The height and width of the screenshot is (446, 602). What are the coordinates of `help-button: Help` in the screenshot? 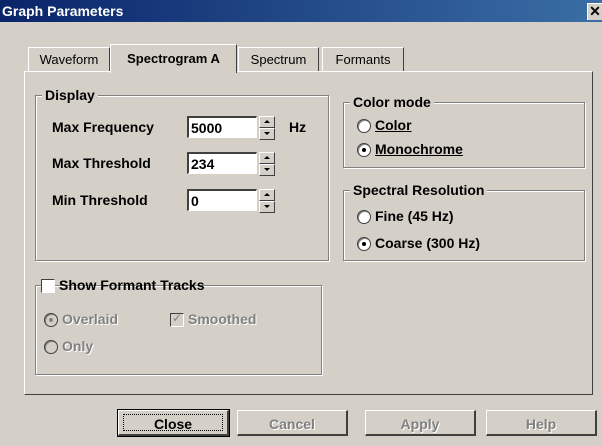 It's located at (541, 423).